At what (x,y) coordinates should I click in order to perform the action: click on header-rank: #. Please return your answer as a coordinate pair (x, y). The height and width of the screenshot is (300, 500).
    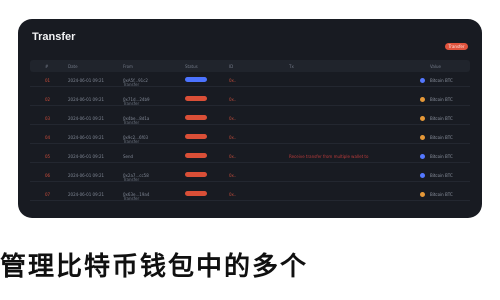
    Looking at the image, I should click on (47, 66).